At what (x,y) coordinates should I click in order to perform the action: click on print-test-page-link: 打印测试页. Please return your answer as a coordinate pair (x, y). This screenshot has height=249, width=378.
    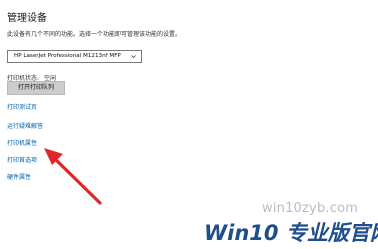
    Looking at the image, I should click on (22, 106).